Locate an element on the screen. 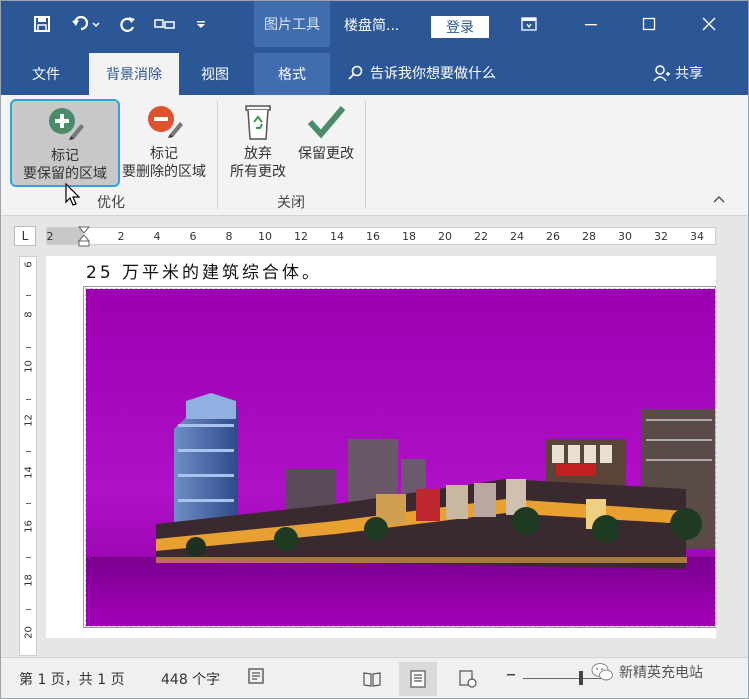  plus-pencil-icon is located at coordinates (66, 124).